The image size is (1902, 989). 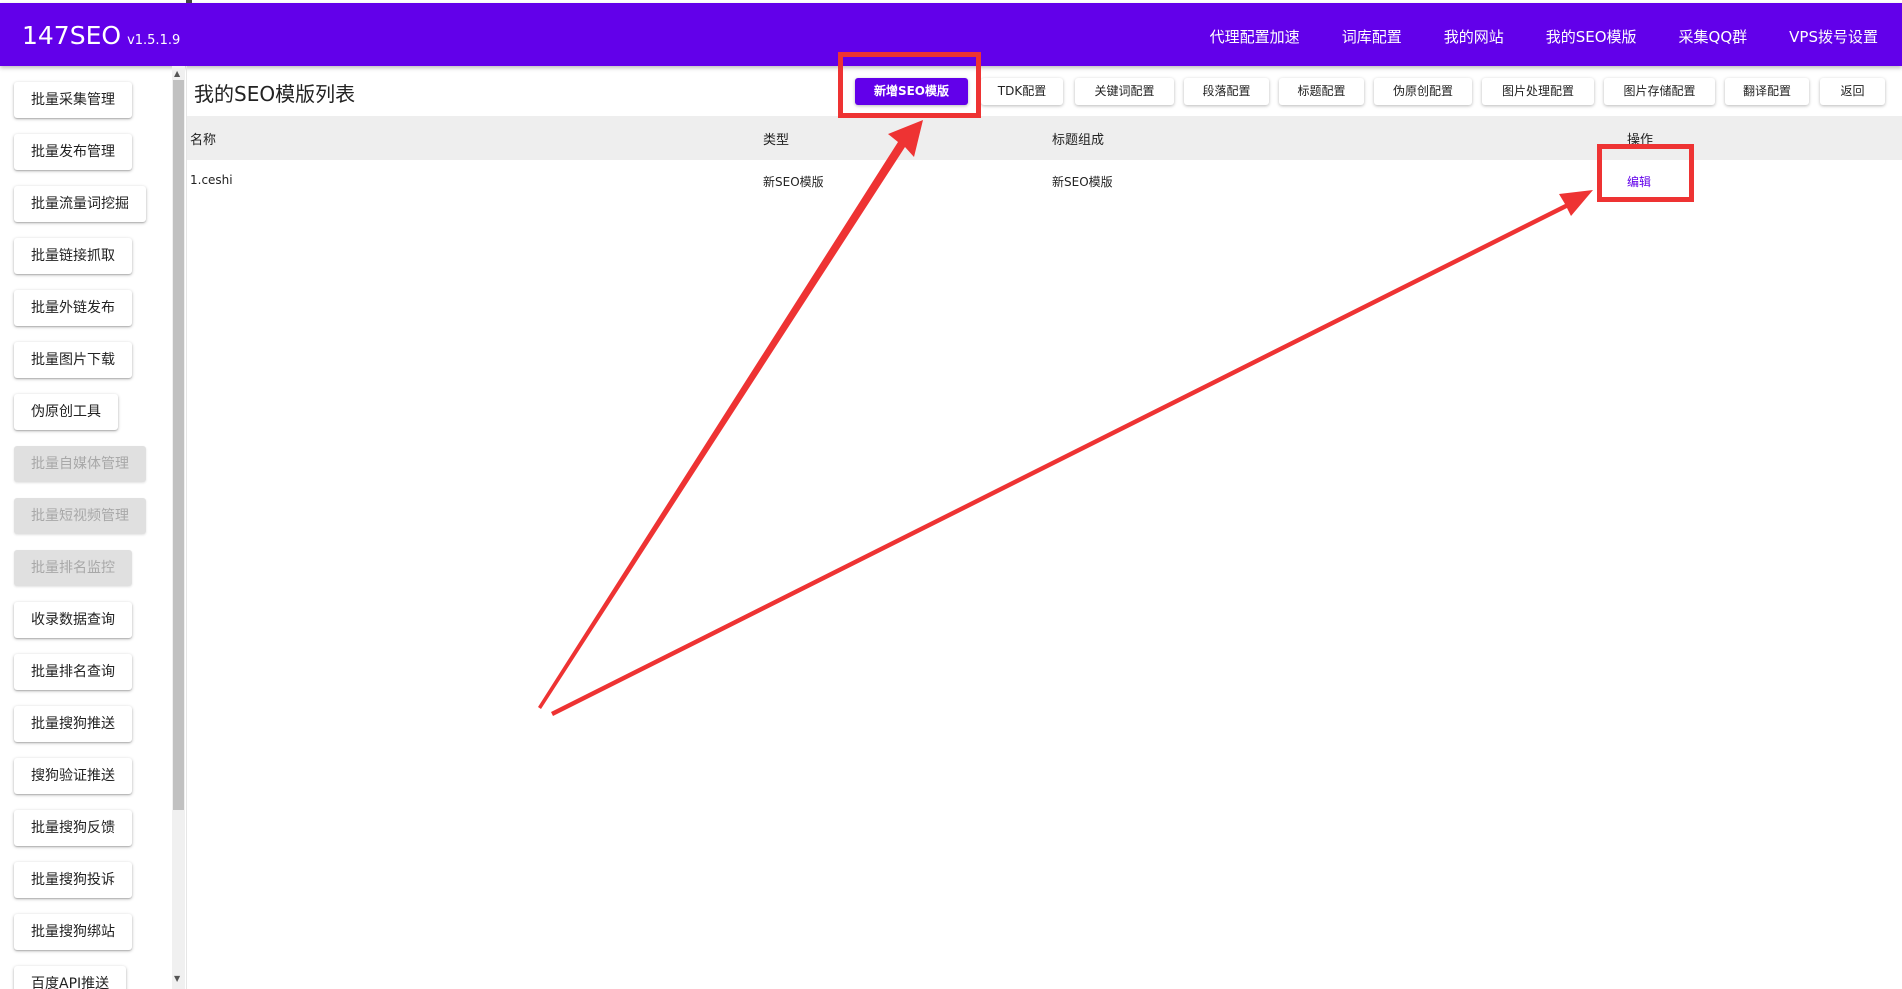 I want to click on scroll-up-arrow-icon: ▲, so click(x=177, y=73).